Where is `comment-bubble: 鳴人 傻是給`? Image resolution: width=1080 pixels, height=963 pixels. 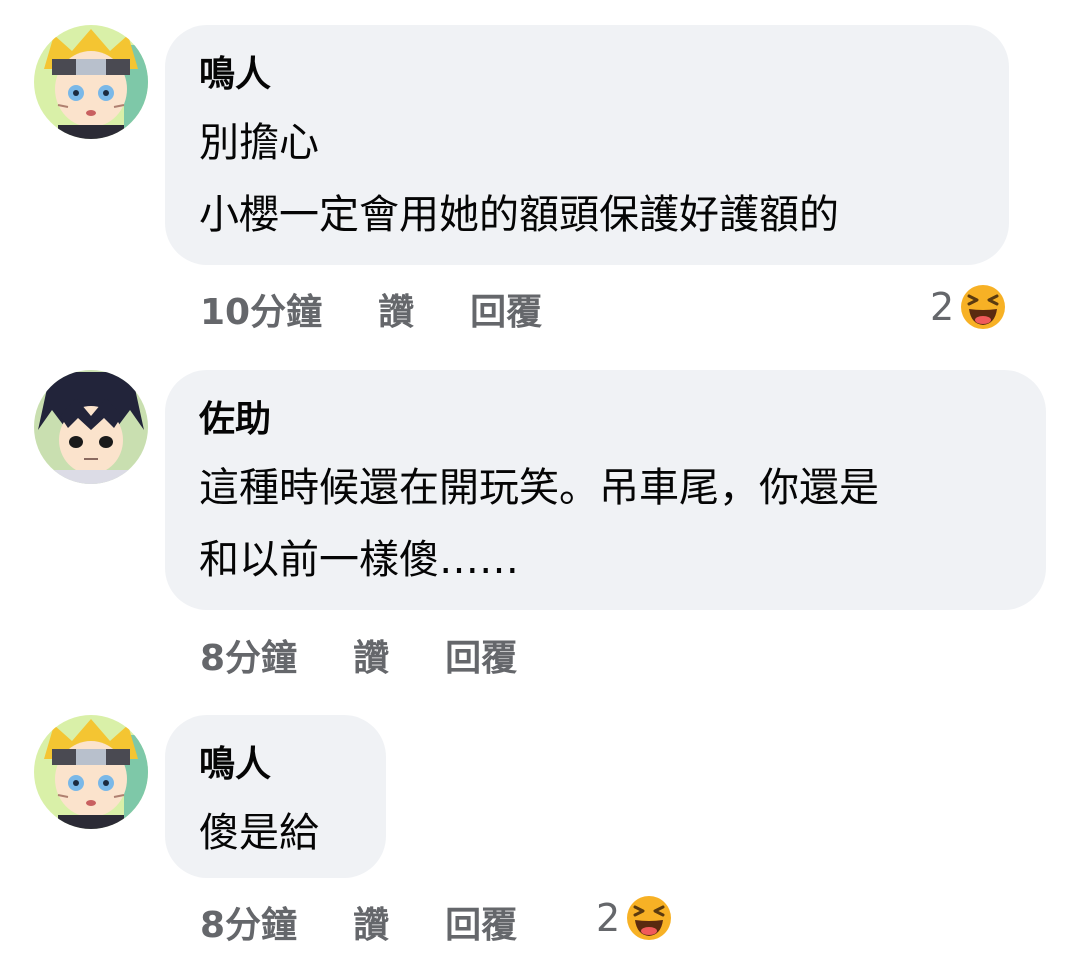 comment-bubble: 鳴人 傻是給 is located at coordinates (275, 796).